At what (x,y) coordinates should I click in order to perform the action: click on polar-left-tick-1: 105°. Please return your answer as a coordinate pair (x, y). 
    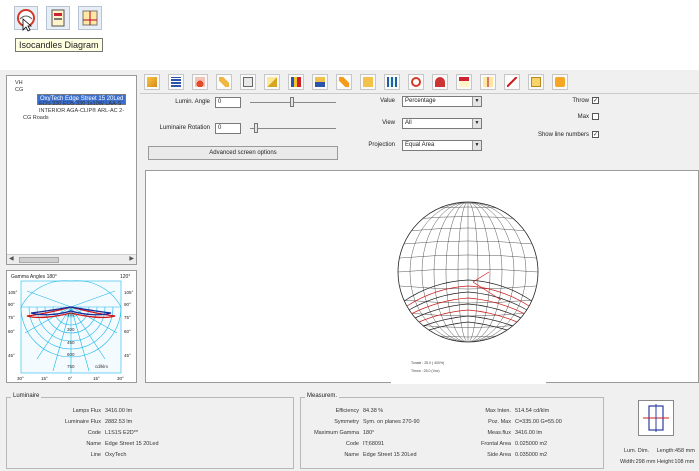
    Looking at the image, I should click on (13, 292).